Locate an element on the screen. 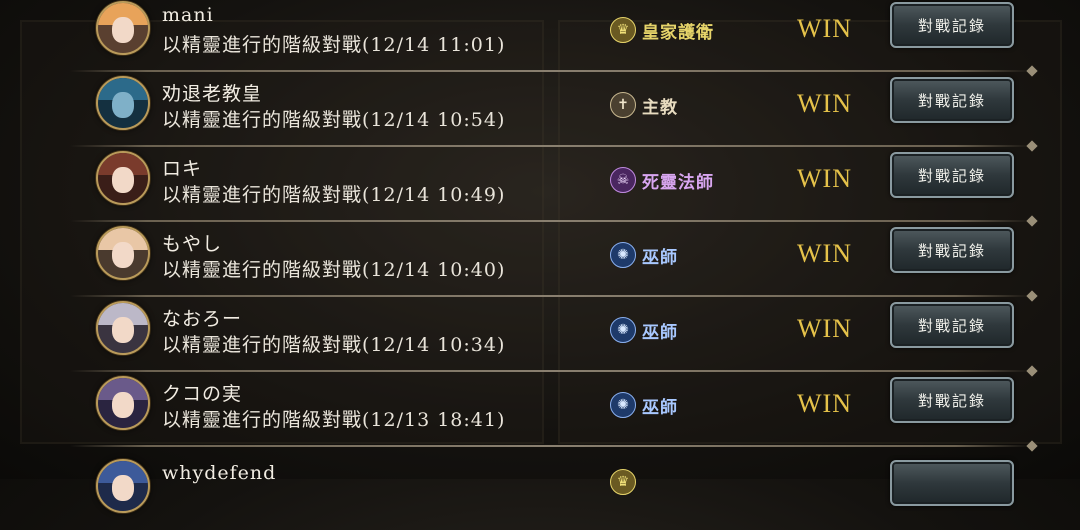 The height and width of the screenshot is (530, 1080). class-label: 皇家護衛 is located at coordinates (678, 32).